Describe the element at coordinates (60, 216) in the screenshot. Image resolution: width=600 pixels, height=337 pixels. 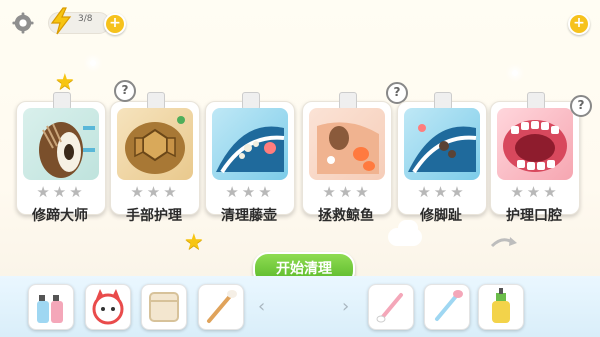
I see `level-label: 修蹄大师` at that location.